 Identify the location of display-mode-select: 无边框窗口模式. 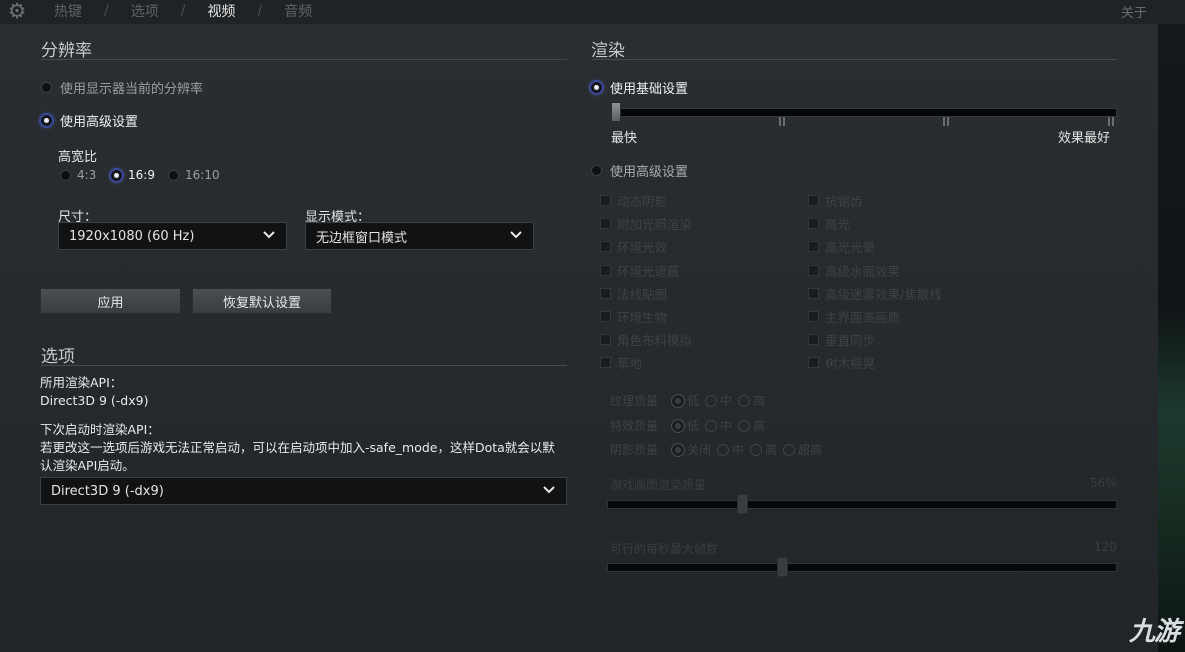
(419, 236).